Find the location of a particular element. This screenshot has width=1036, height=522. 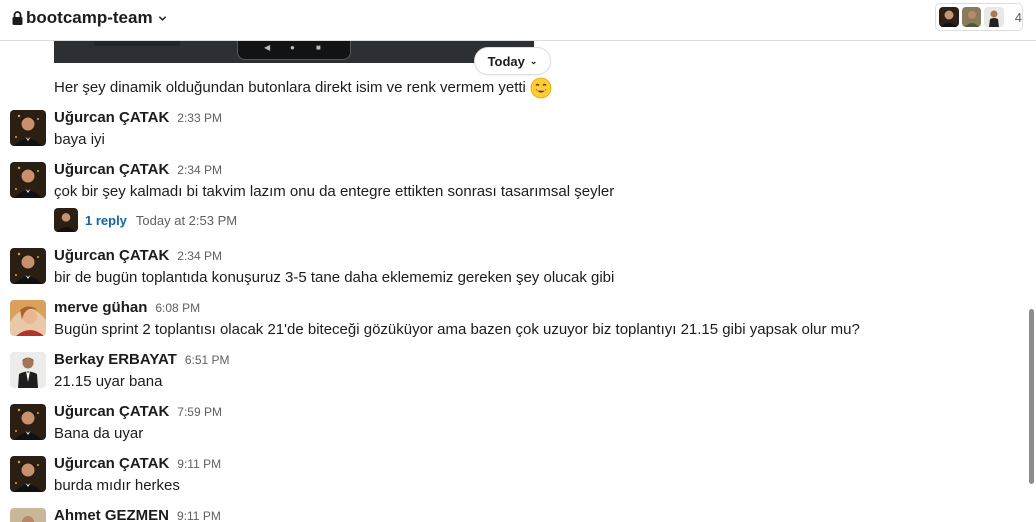

thread-summary: 1 reply Today at 2:53 PM is located at coordinates (145, 220).